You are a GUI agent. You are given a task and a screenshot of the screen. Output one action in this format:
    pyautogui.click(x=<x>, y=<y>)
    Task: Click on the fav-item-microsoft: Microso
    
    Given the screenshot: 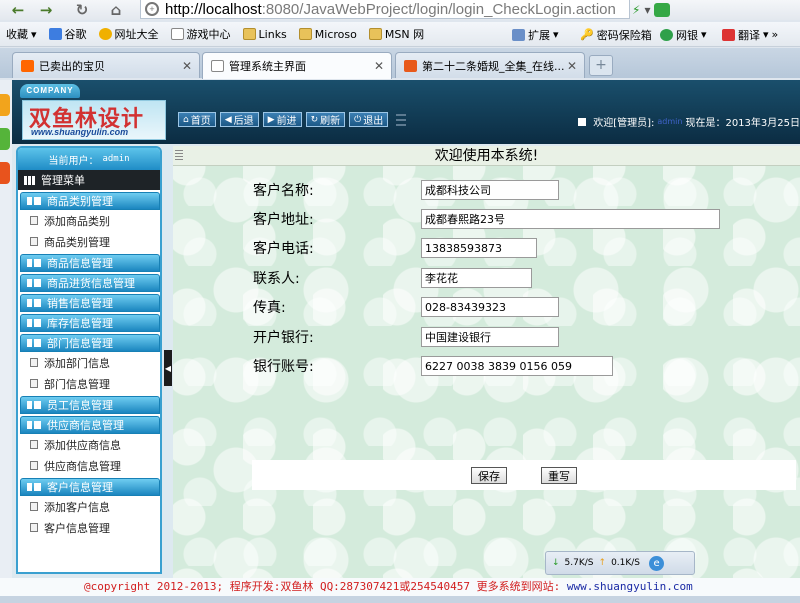 What is the action you would take?
    pyautogui.click(x=328, y=34)
    